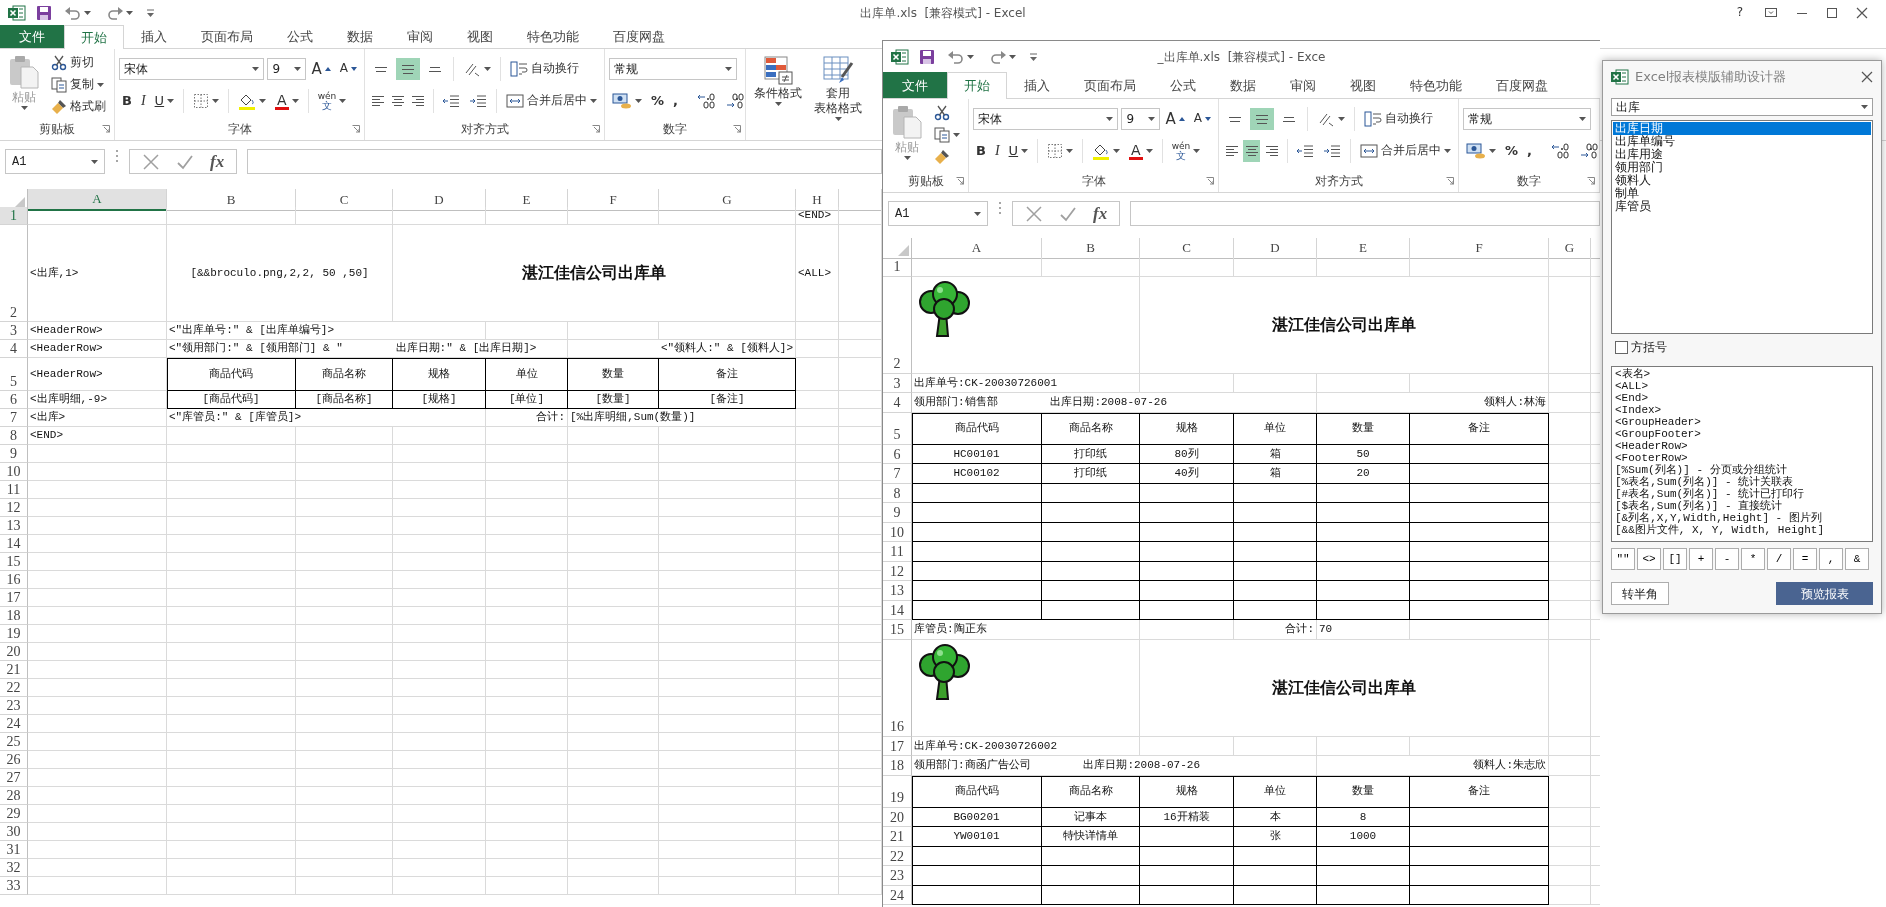 The width and height of the screenshot is (1886, 907). Describe the element at coordinates (326, 331) in the screenshot. I see `sheet-cell: <"出库单号:" & [出库单编号]>` at that location.